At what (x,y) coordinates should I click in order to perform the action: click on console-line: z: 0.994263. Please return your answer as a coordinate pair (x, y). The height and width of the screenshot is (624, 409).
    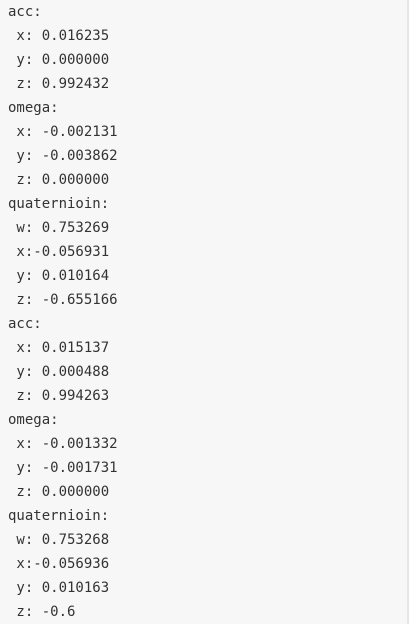
    Looking at the image, I should click on (59, 396).